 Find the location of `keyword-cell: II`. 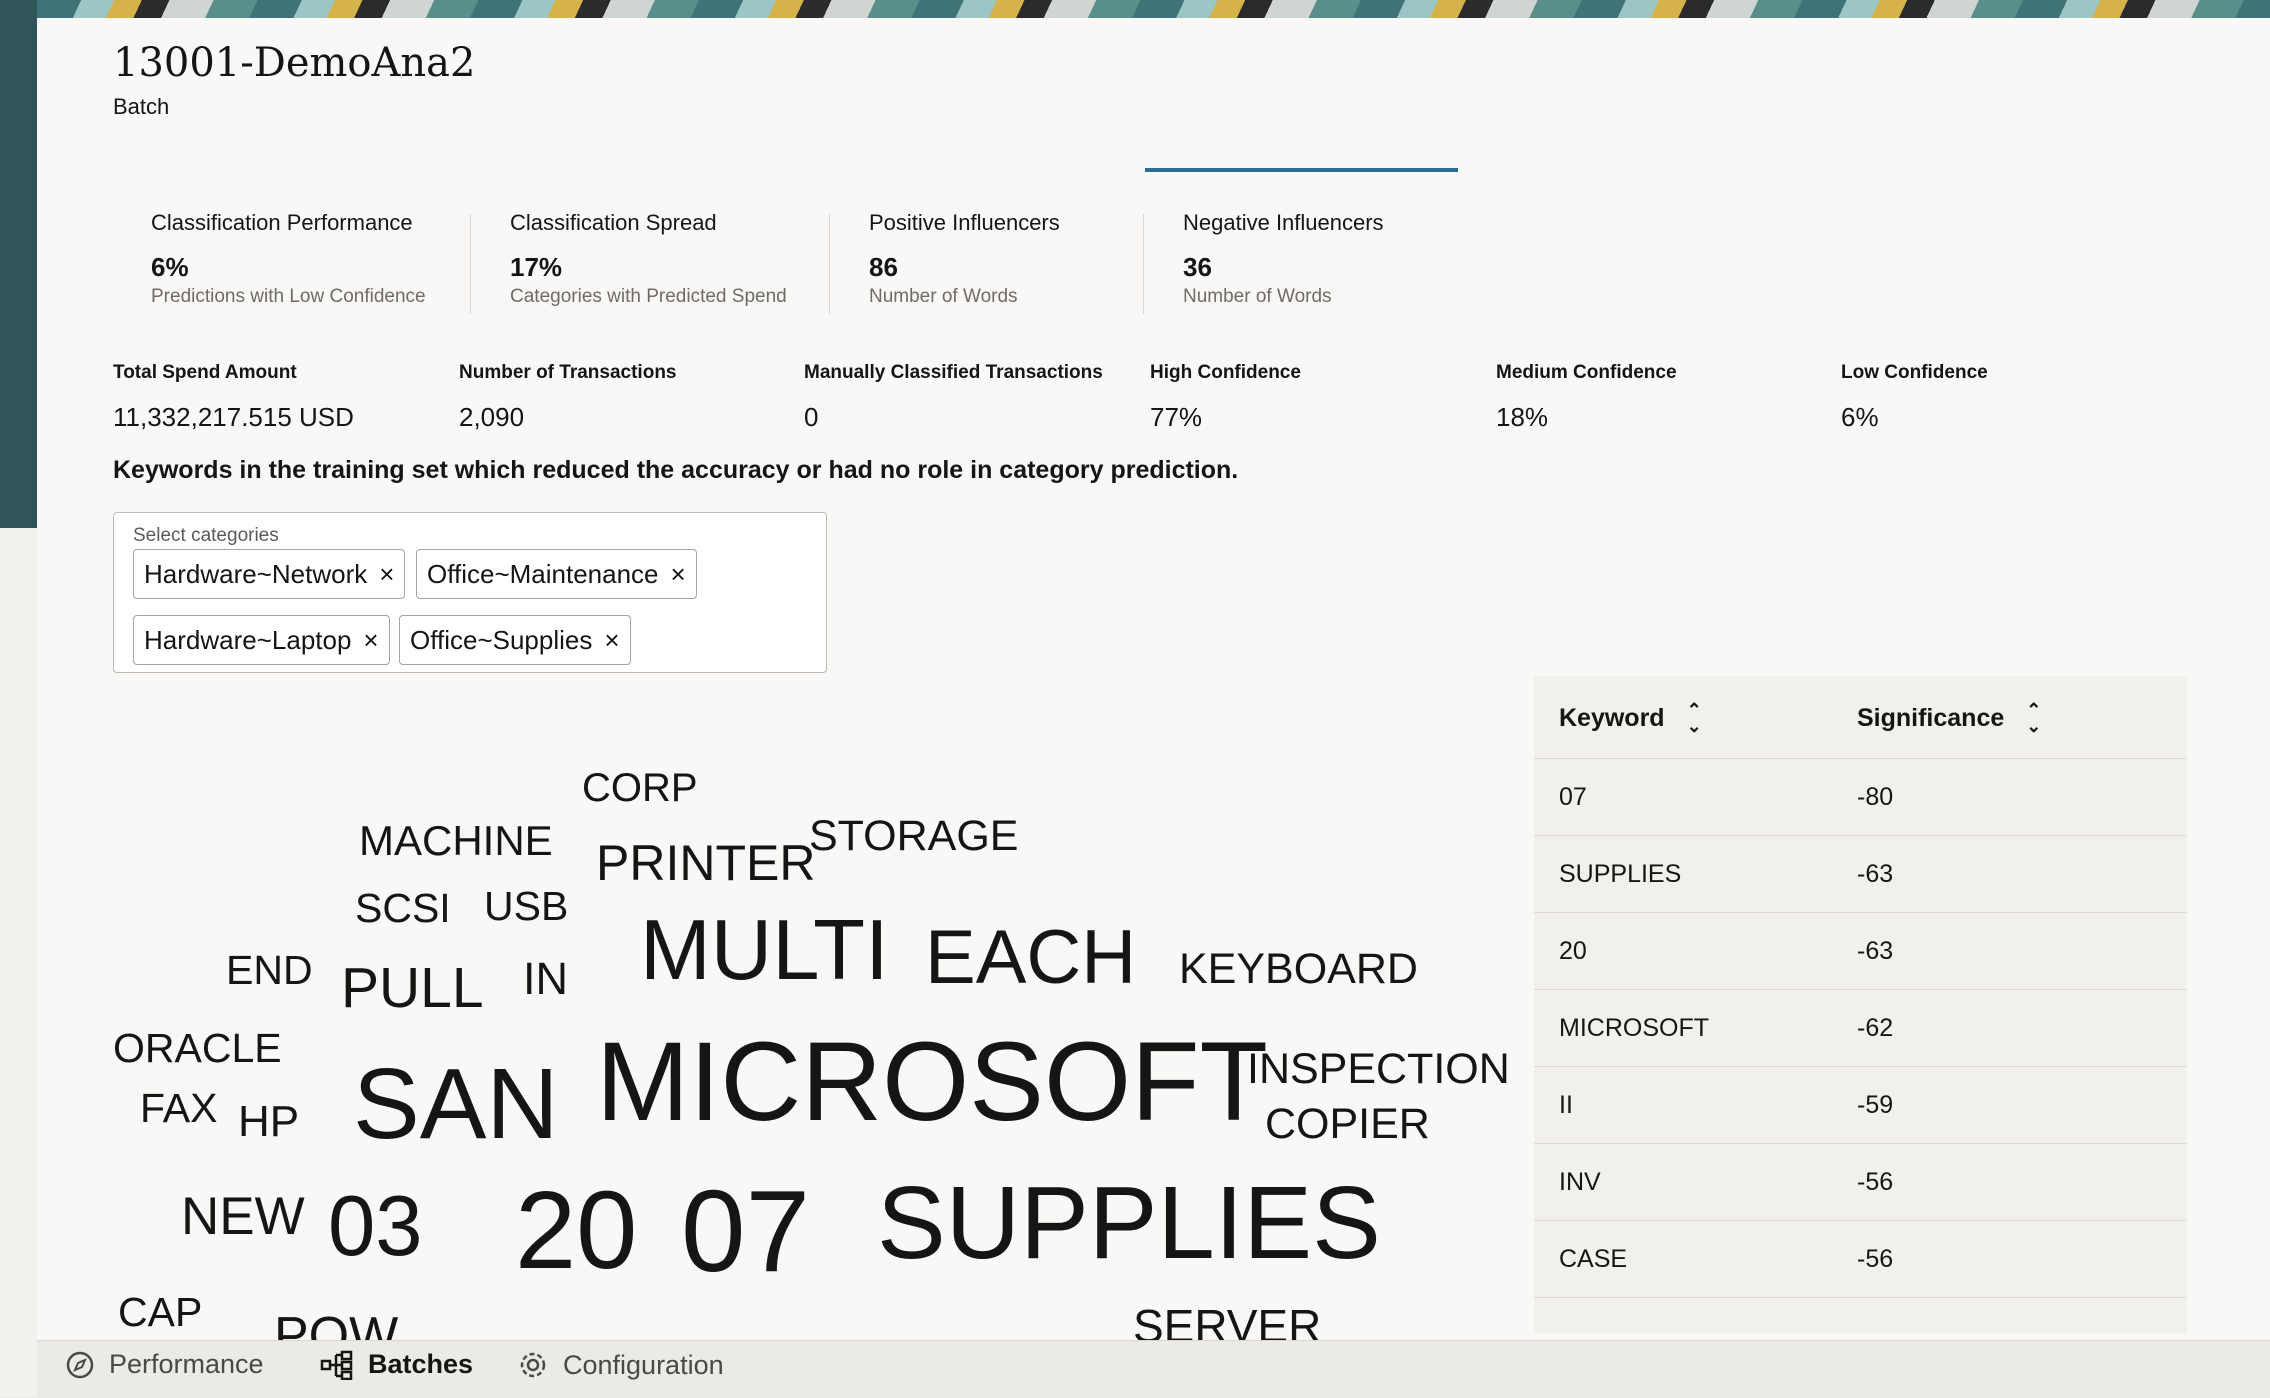

keyword-cell: II is located at coordinates (1566, 1105).